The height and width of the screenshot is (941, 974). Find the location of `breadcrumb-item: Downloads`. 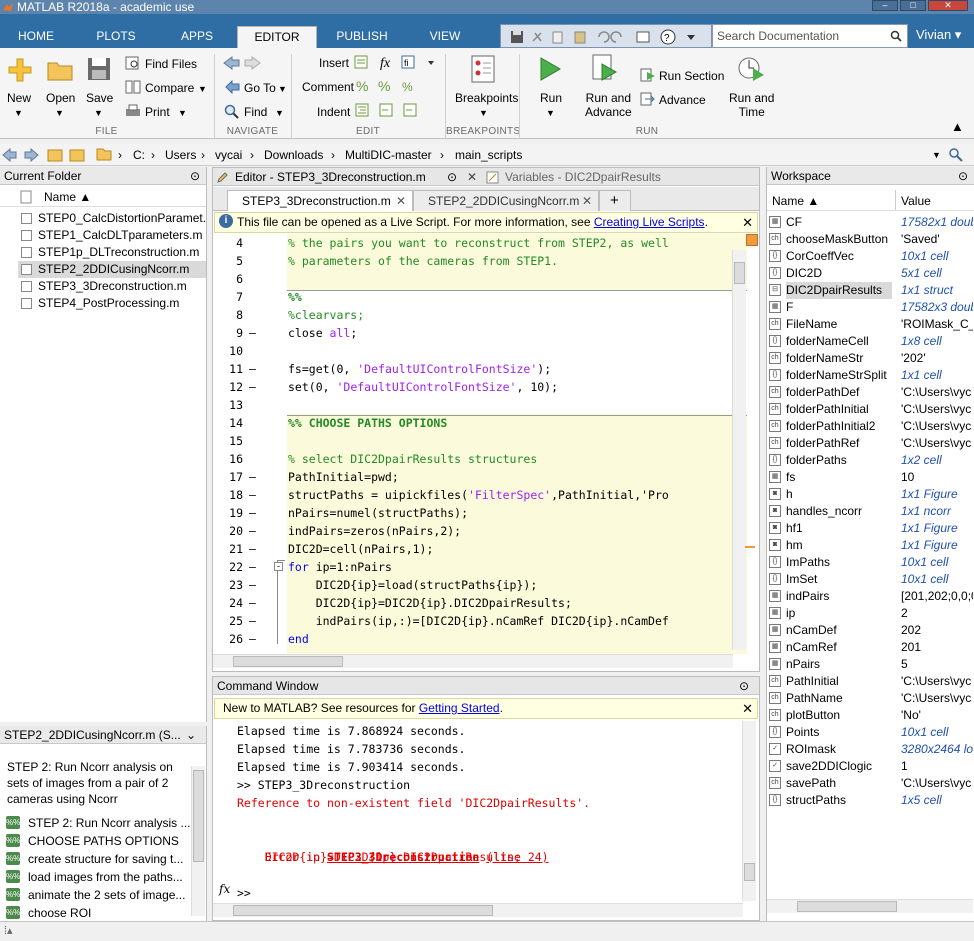

breadcrumb-item: Downloads is located at coordinates (293, 155).